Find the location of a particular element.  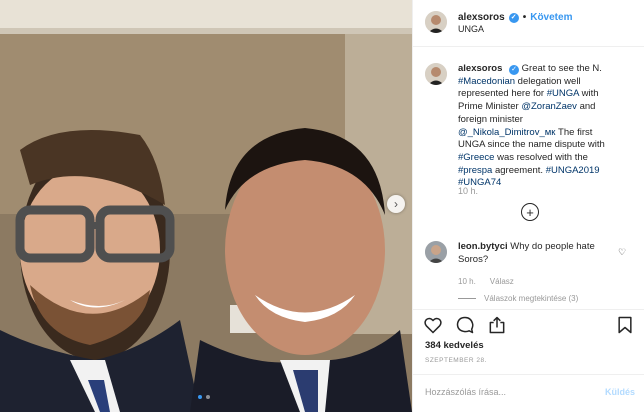

caption-link: @ZoranZaev is located at coordinates (549, 106).